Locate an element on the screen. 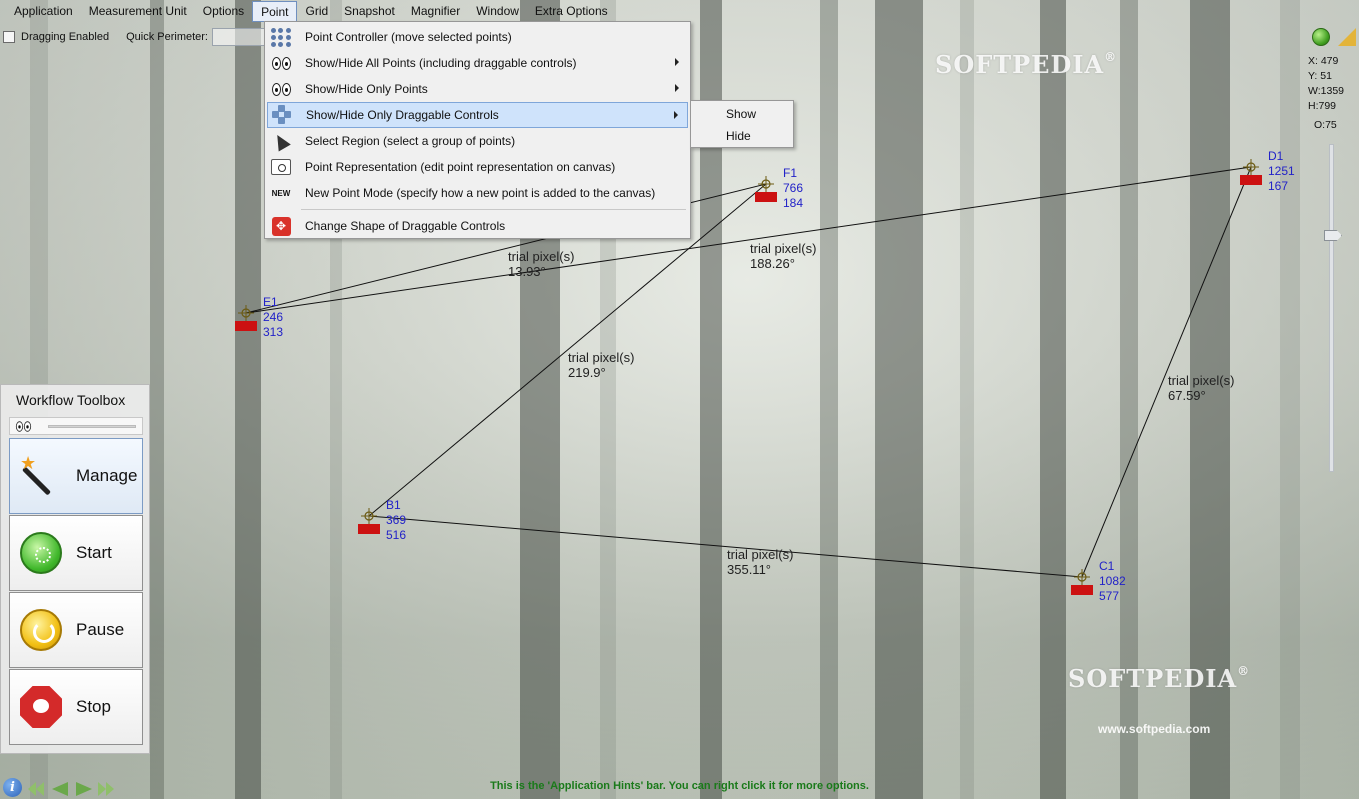 This screenshot has width=1359, height=799. point-x-label: 369 is located at coordinates (396, 520).